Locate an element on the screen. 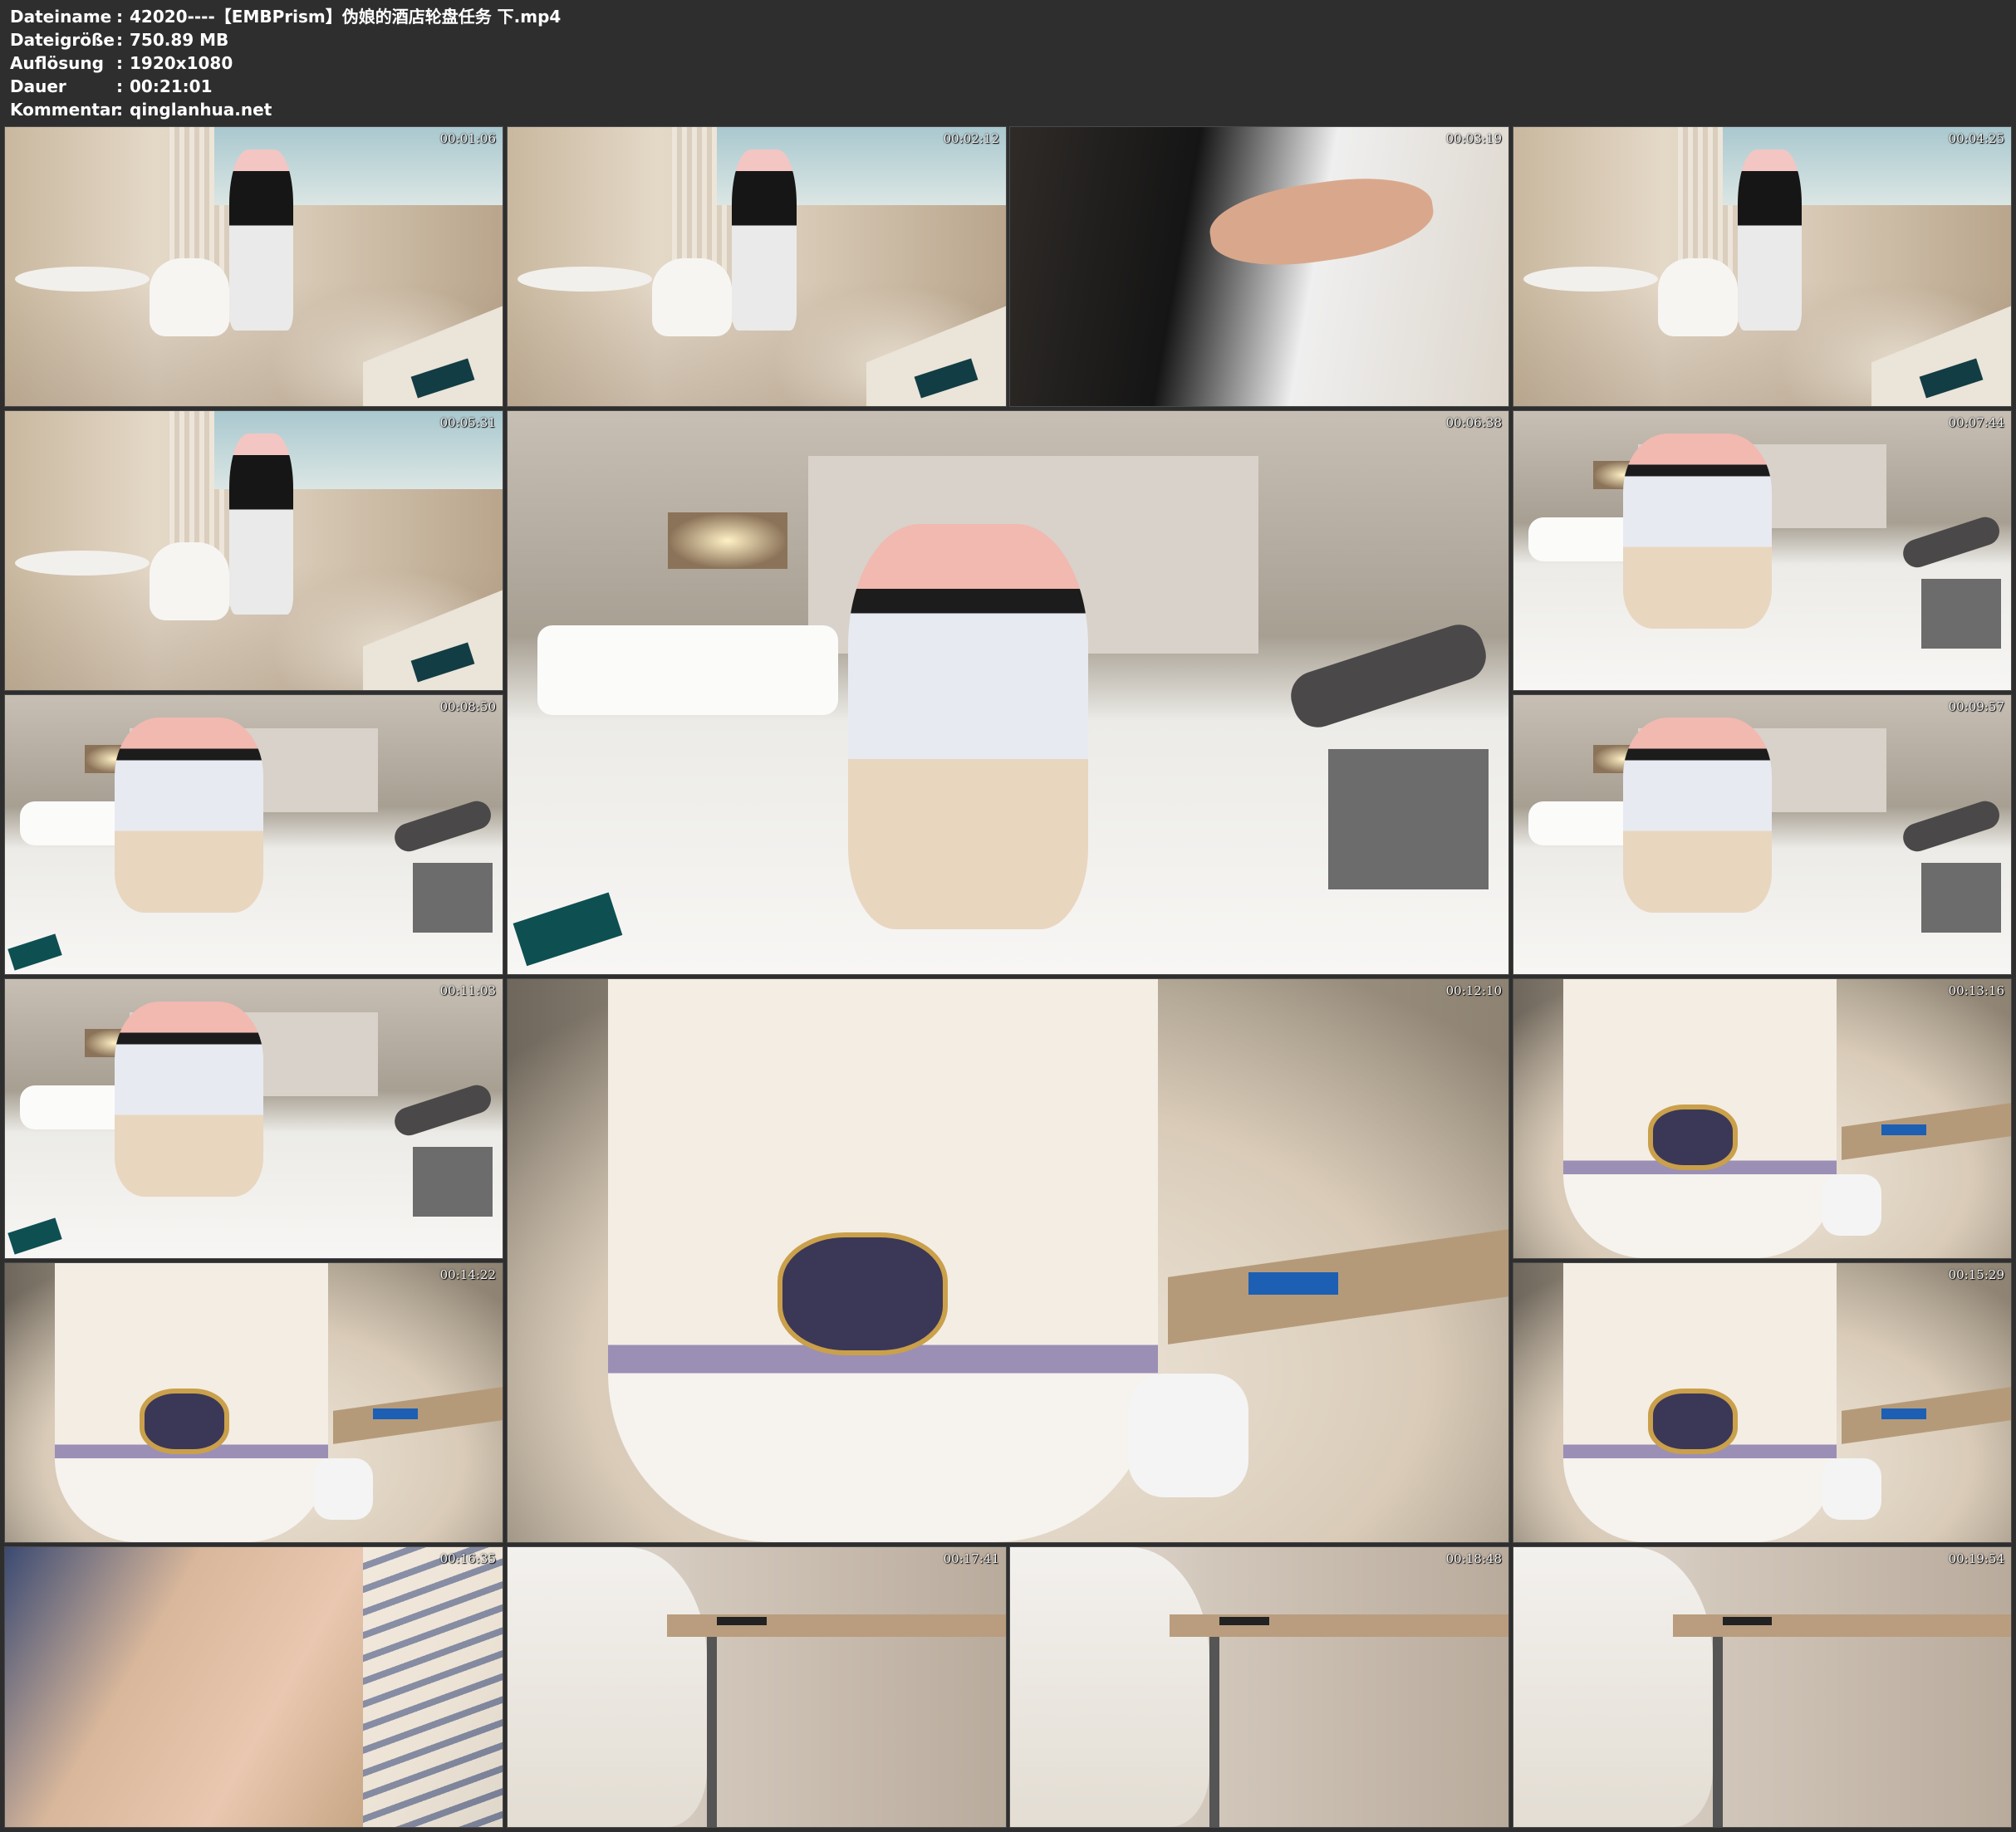 Image resolution: width=2016 pixels, height=1832 pixels. video-thumbnail: 00:03:19 is located at coordinates (1259, 266).